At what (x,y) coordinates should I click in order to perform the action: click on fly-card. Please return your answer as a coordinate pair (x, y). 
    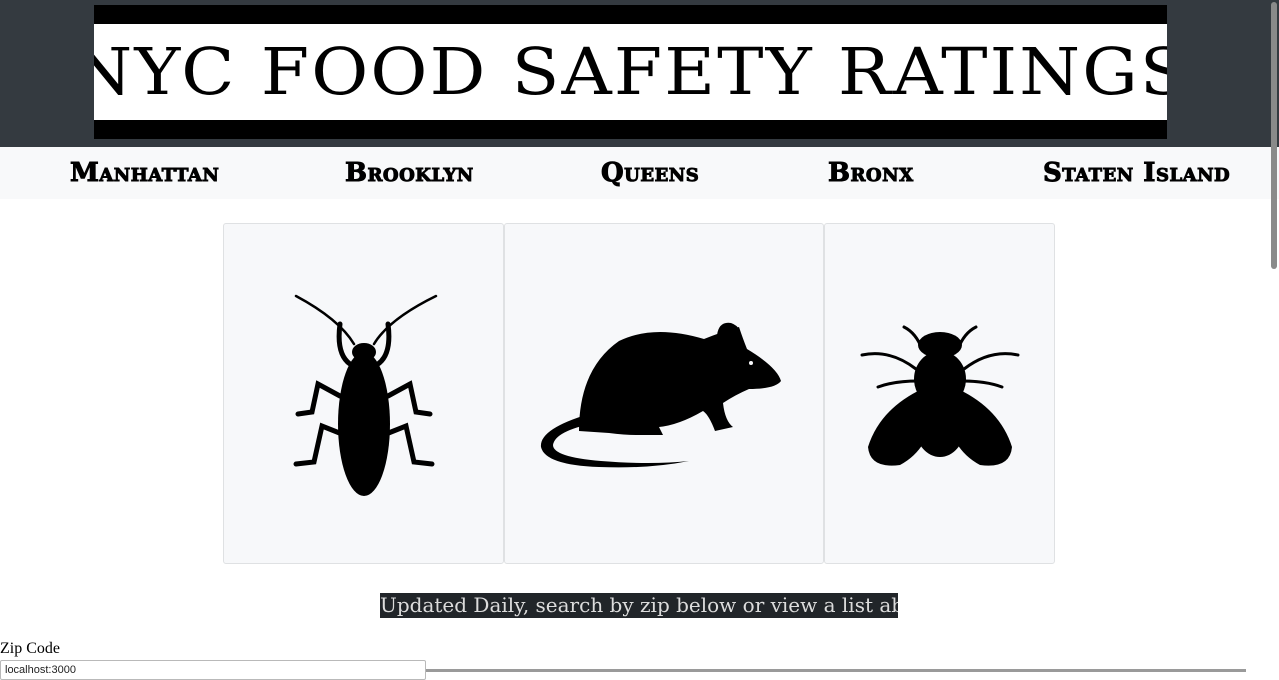
    Looking at the image, I should click on (939, 393).